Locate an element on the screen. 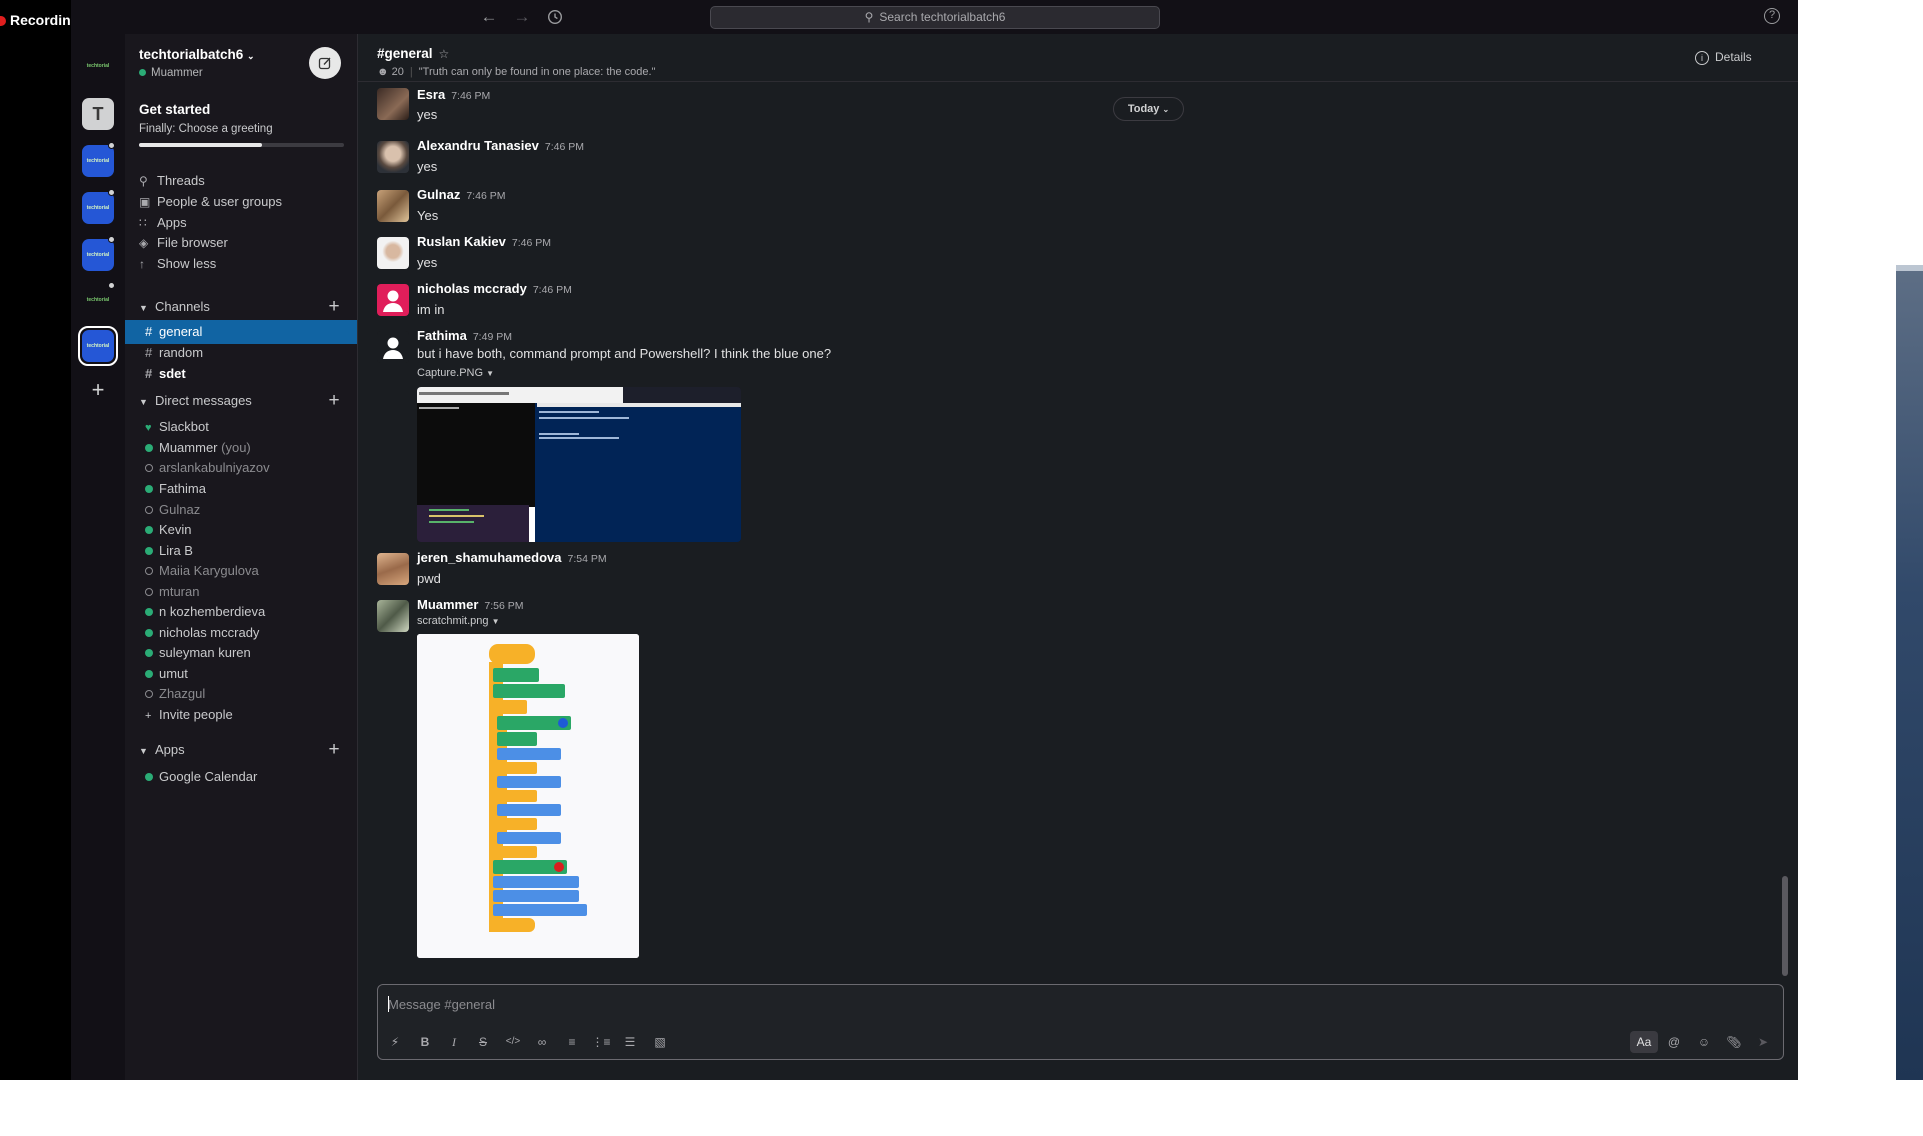 This screenshot has height=1136, width=1923. dm-lira-b: Lira B is located at coordinates (241, 551).